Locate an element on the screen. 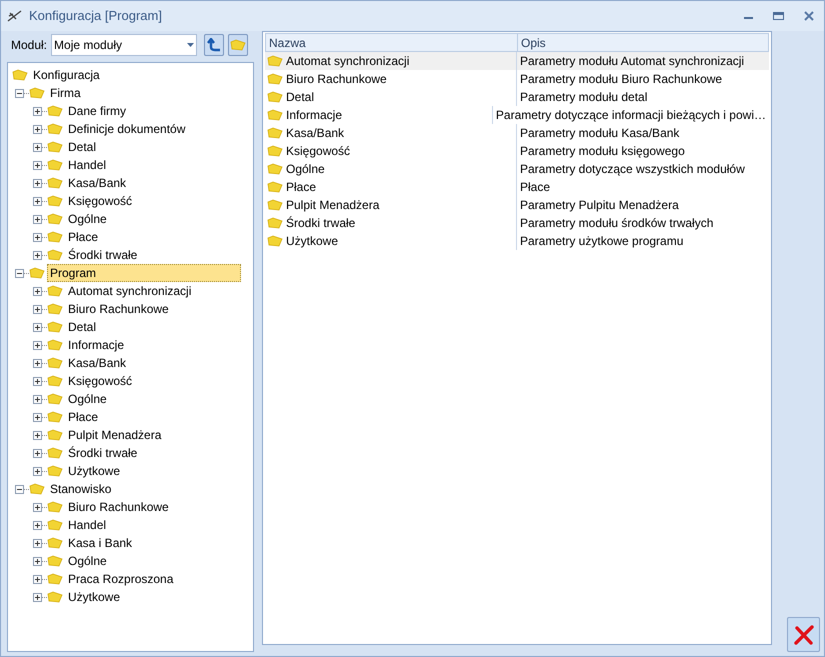 The image size is (825, 657). minimize-icon is located at coordinates (748, 17).